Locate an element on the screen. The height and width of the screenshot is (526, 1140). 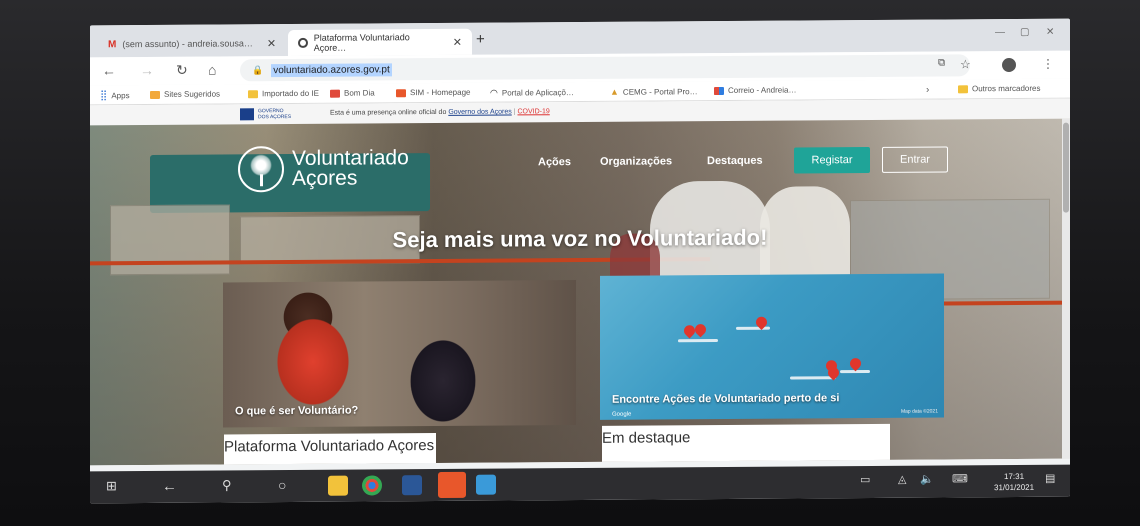
maximize-icon: ▢ is located at coordinates (1024, 32).